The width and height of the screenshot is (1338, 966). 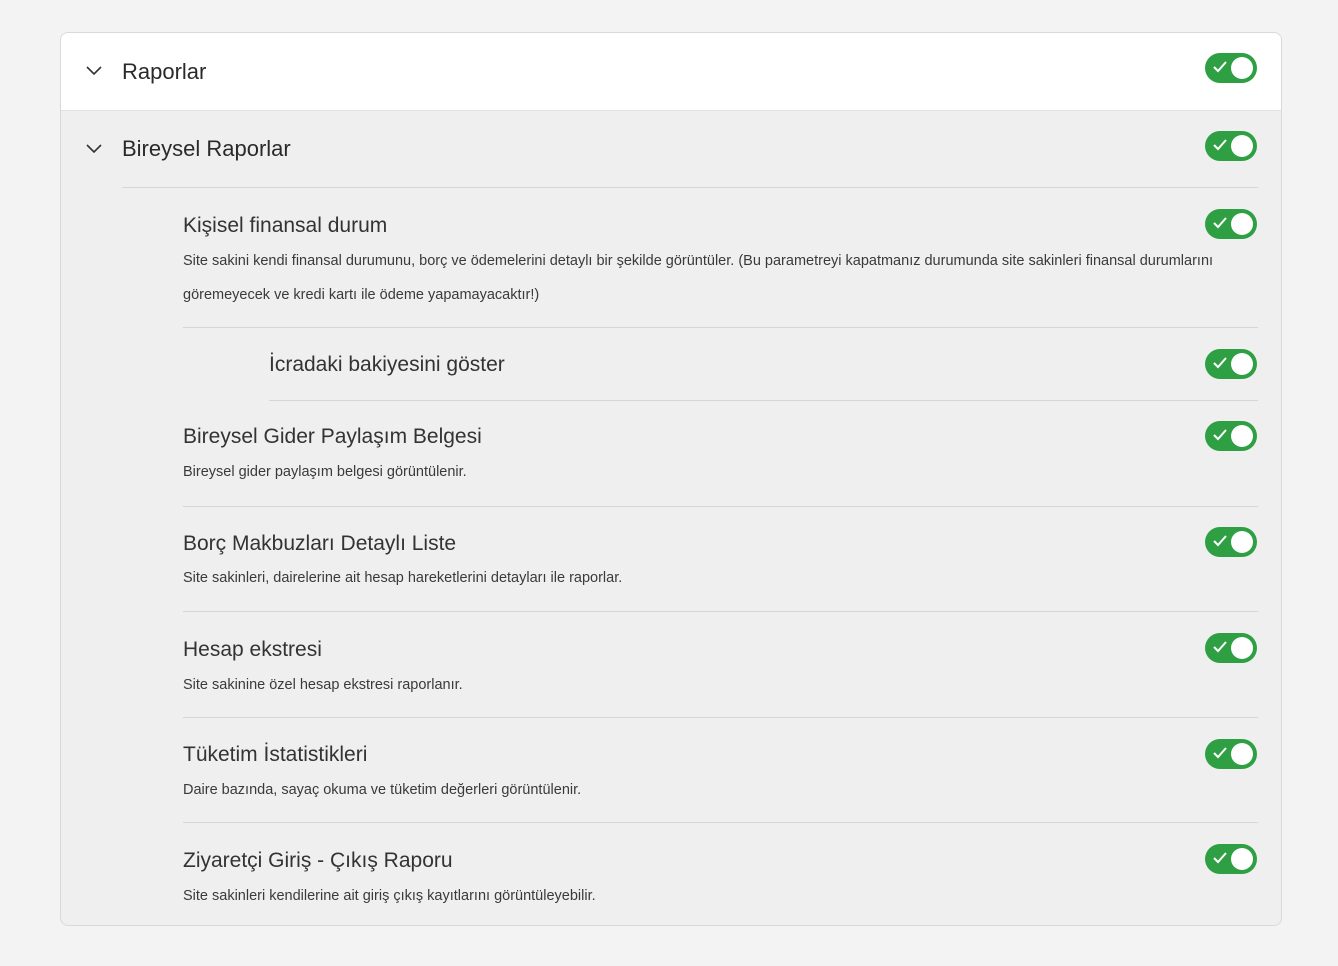 I want to click on bireysel-raporlar-title: Bireysel Raporlar, so click(x=206, y=148).